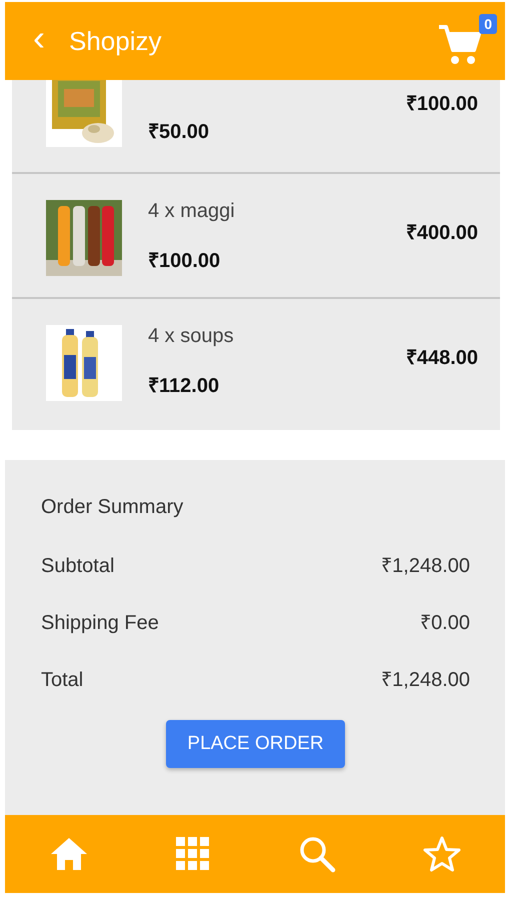 Image resolution: width=513 pixels, height=900 pixels. I want to click on search-icon, so click(317, 854).